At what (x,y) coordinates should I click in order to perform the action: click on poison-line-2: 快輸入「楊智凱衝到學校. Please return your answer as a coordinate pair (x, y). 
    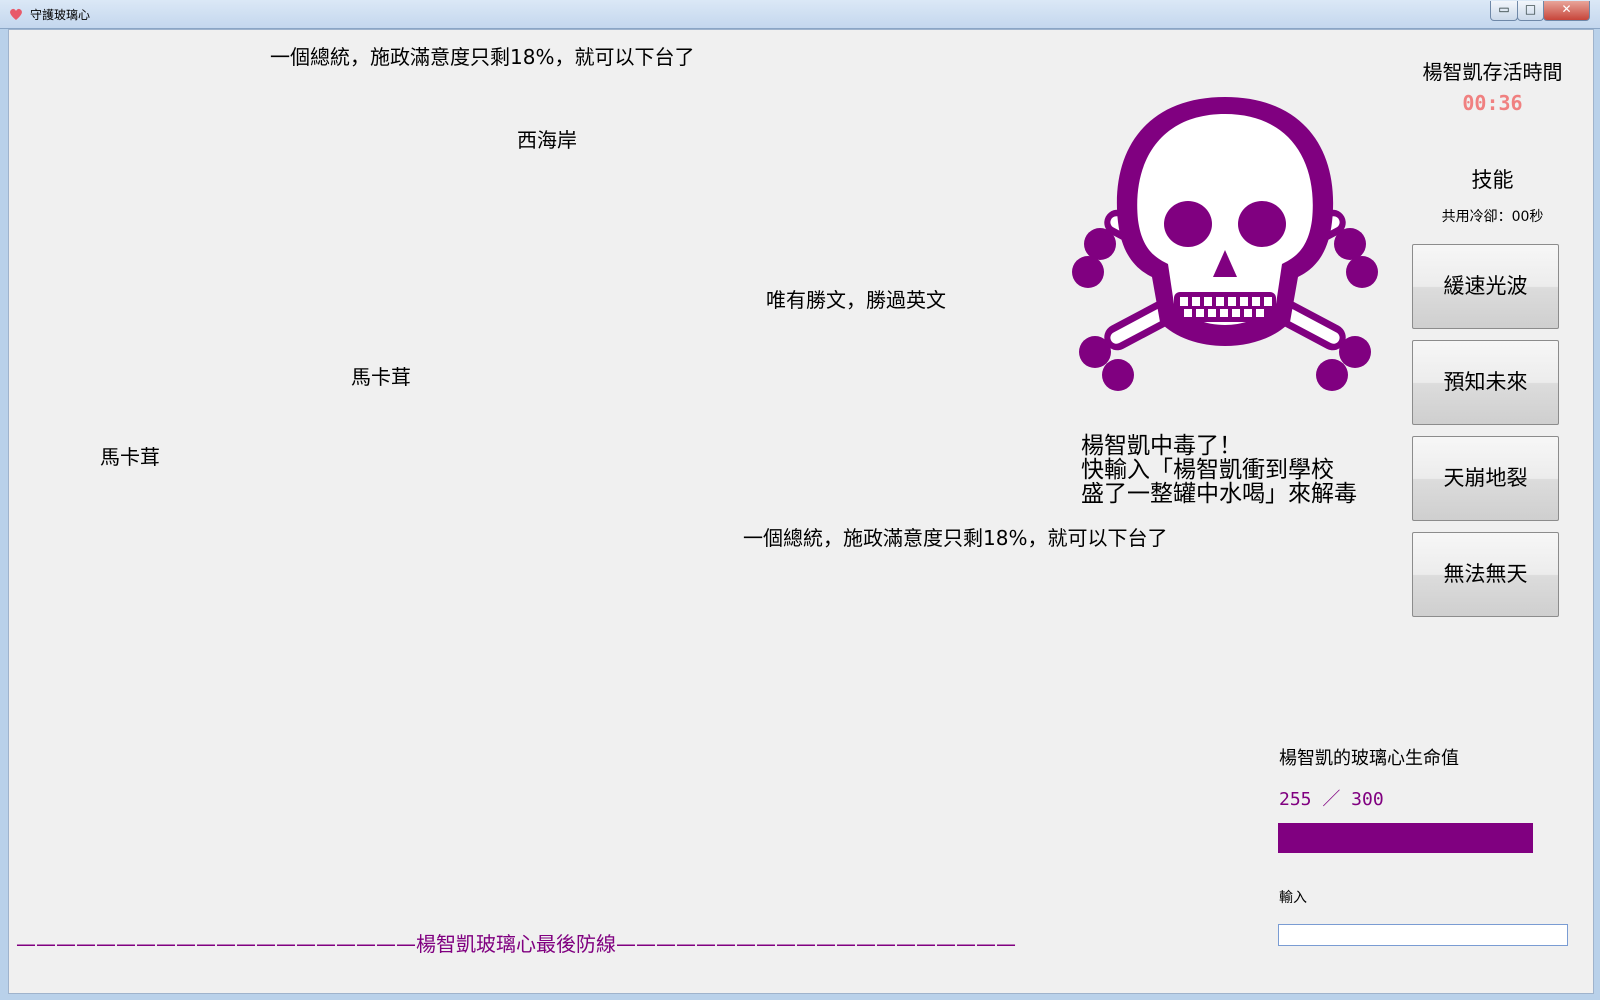
    Looking at the image, I should click on (1207, 470).